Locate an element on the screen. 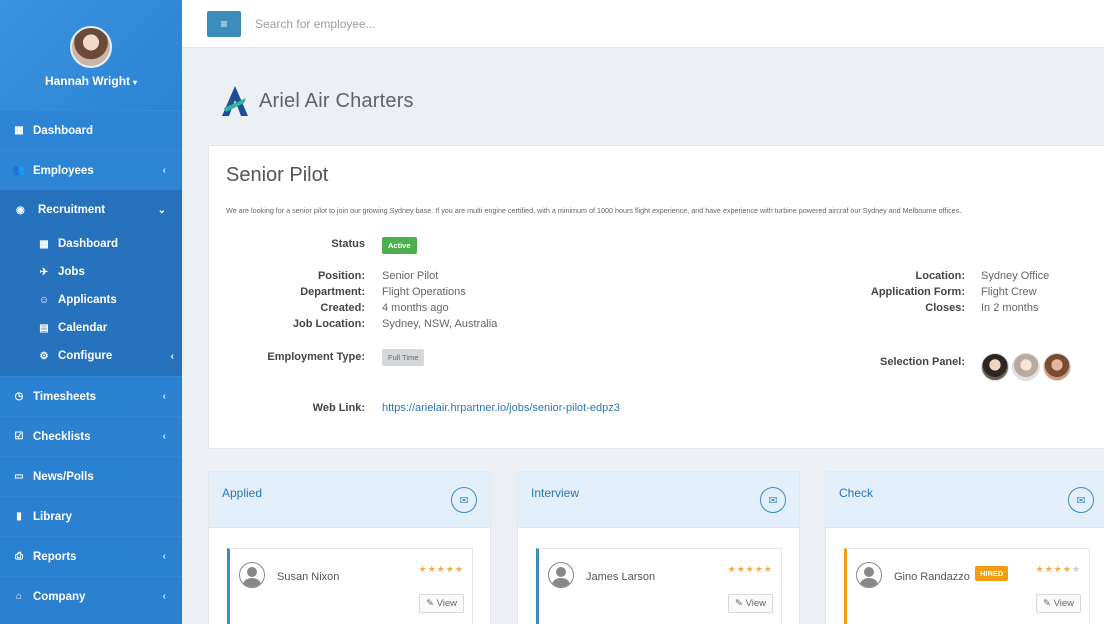 Image resolution: width=1104 pixels, height=624 pixels. candidate-name: Susan Nixon is located at coordinates (308, 577).